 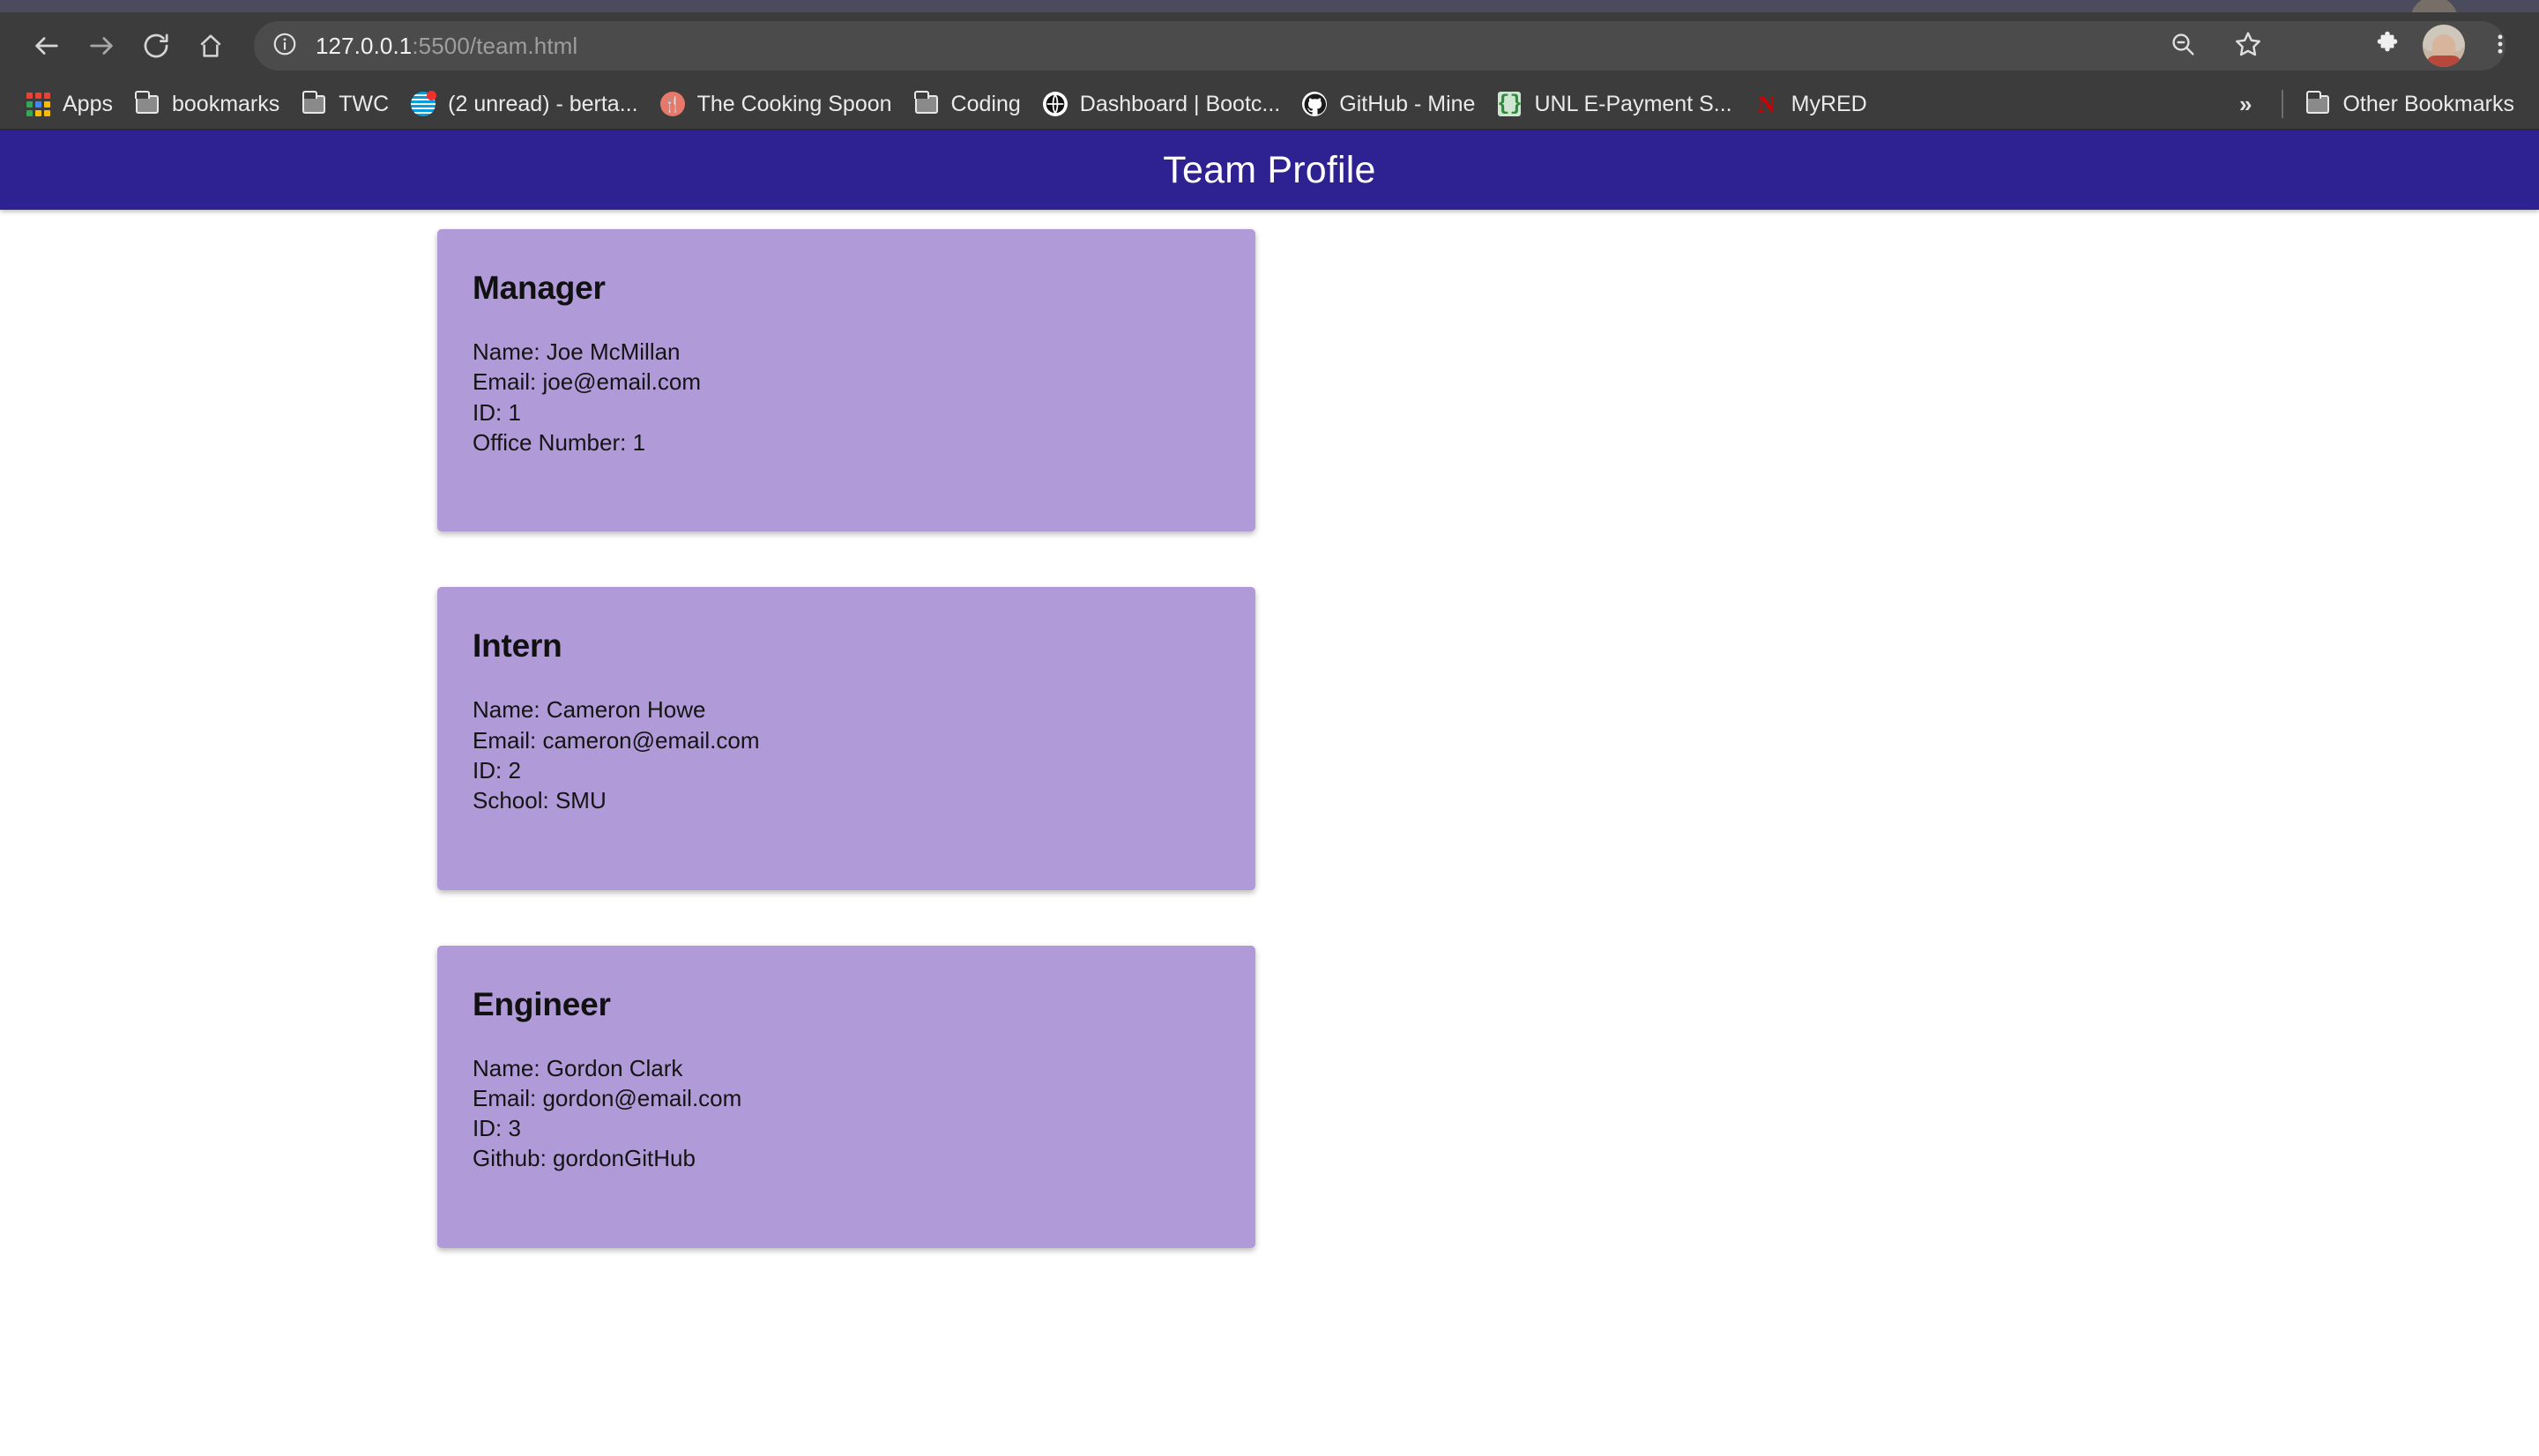 What do you see at coordinates (88, 103) in the screenshot?
I see `bookmark-label: Apps` at bounding box center [88, 103].